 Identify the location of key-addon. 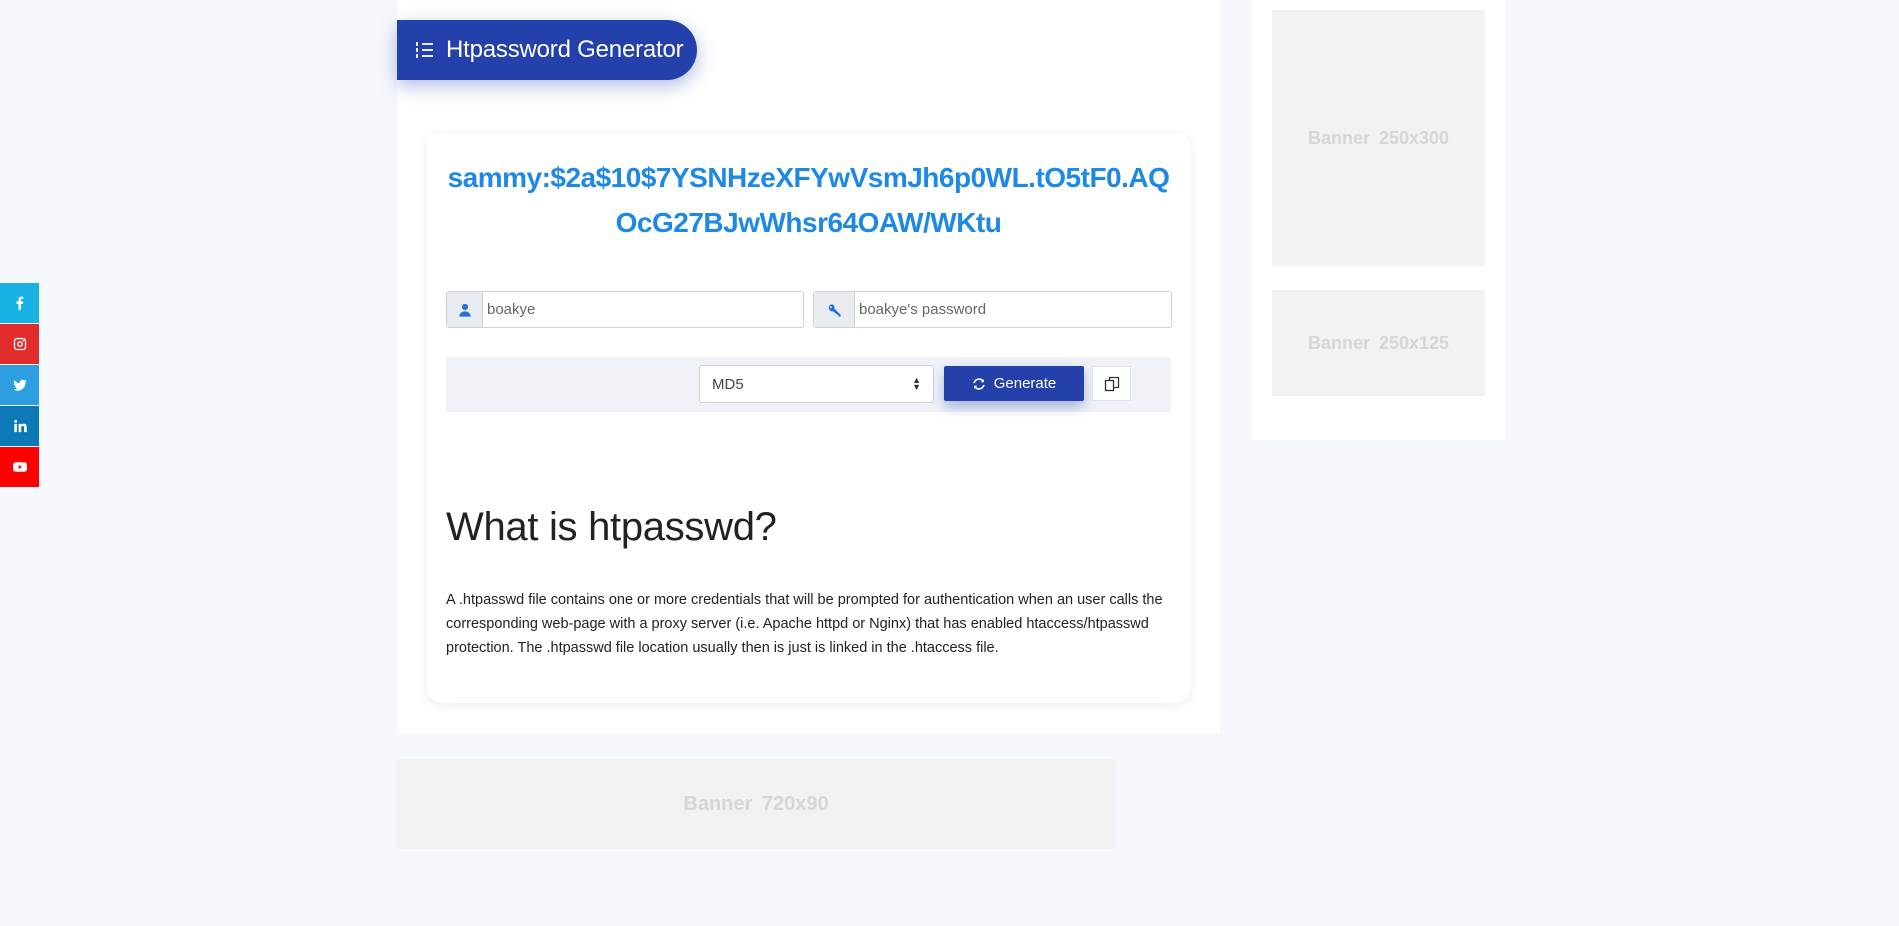
(834, 309).